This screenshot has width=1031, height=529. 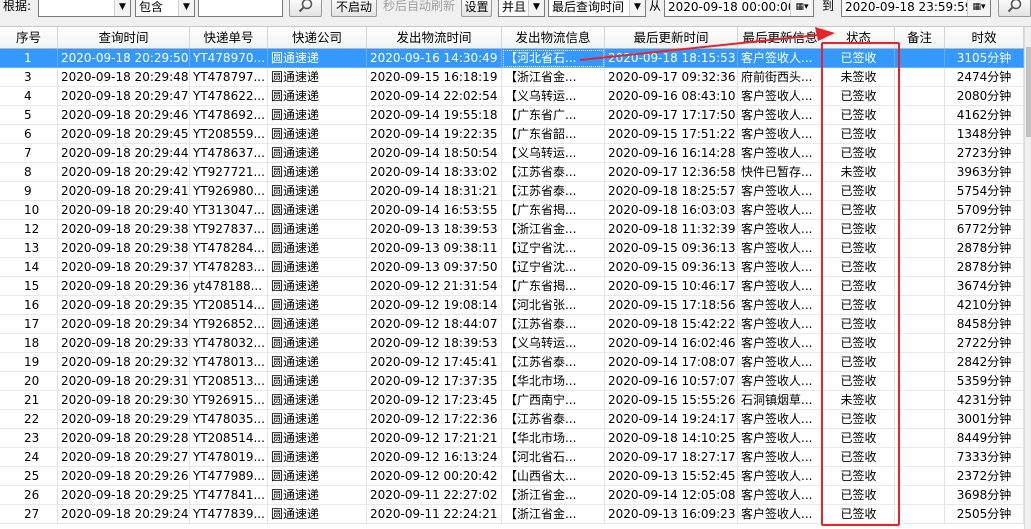 I want to click on header-col-courier: 快递公司, so click(x=317, y=37).